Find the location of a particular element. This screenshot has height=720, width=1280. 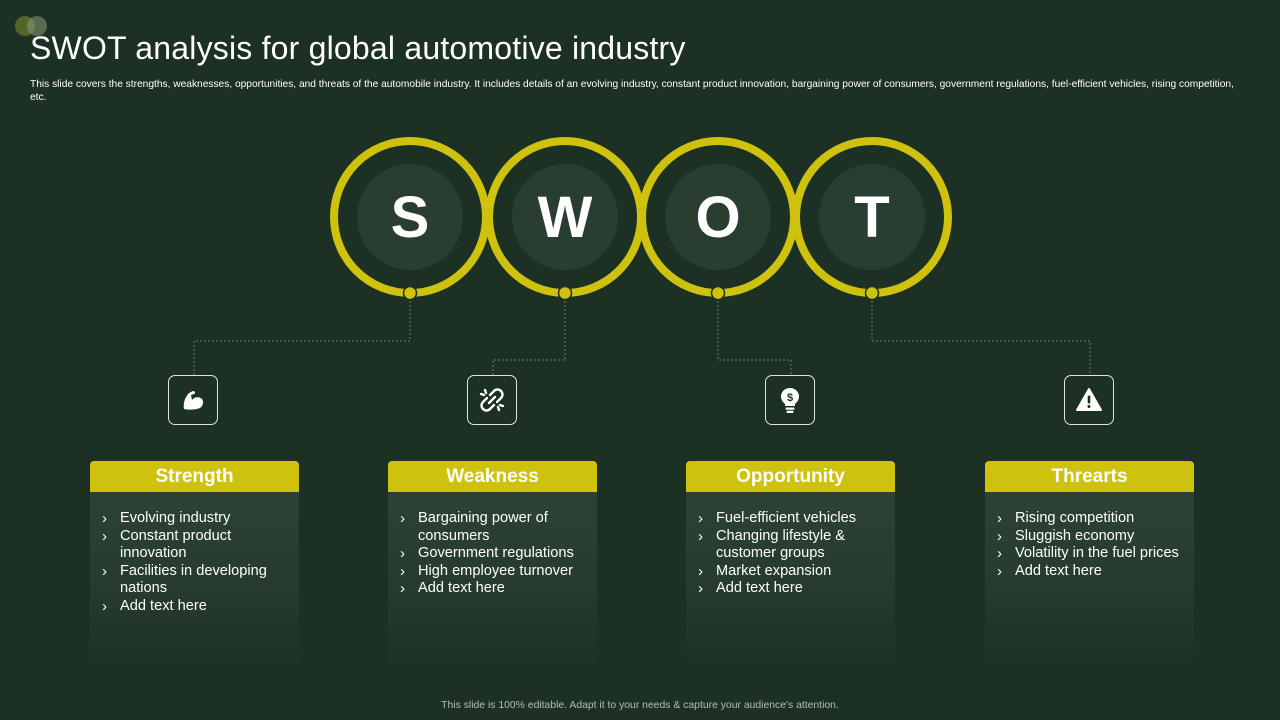

connector-line-w is located at coordinates (529, 336).